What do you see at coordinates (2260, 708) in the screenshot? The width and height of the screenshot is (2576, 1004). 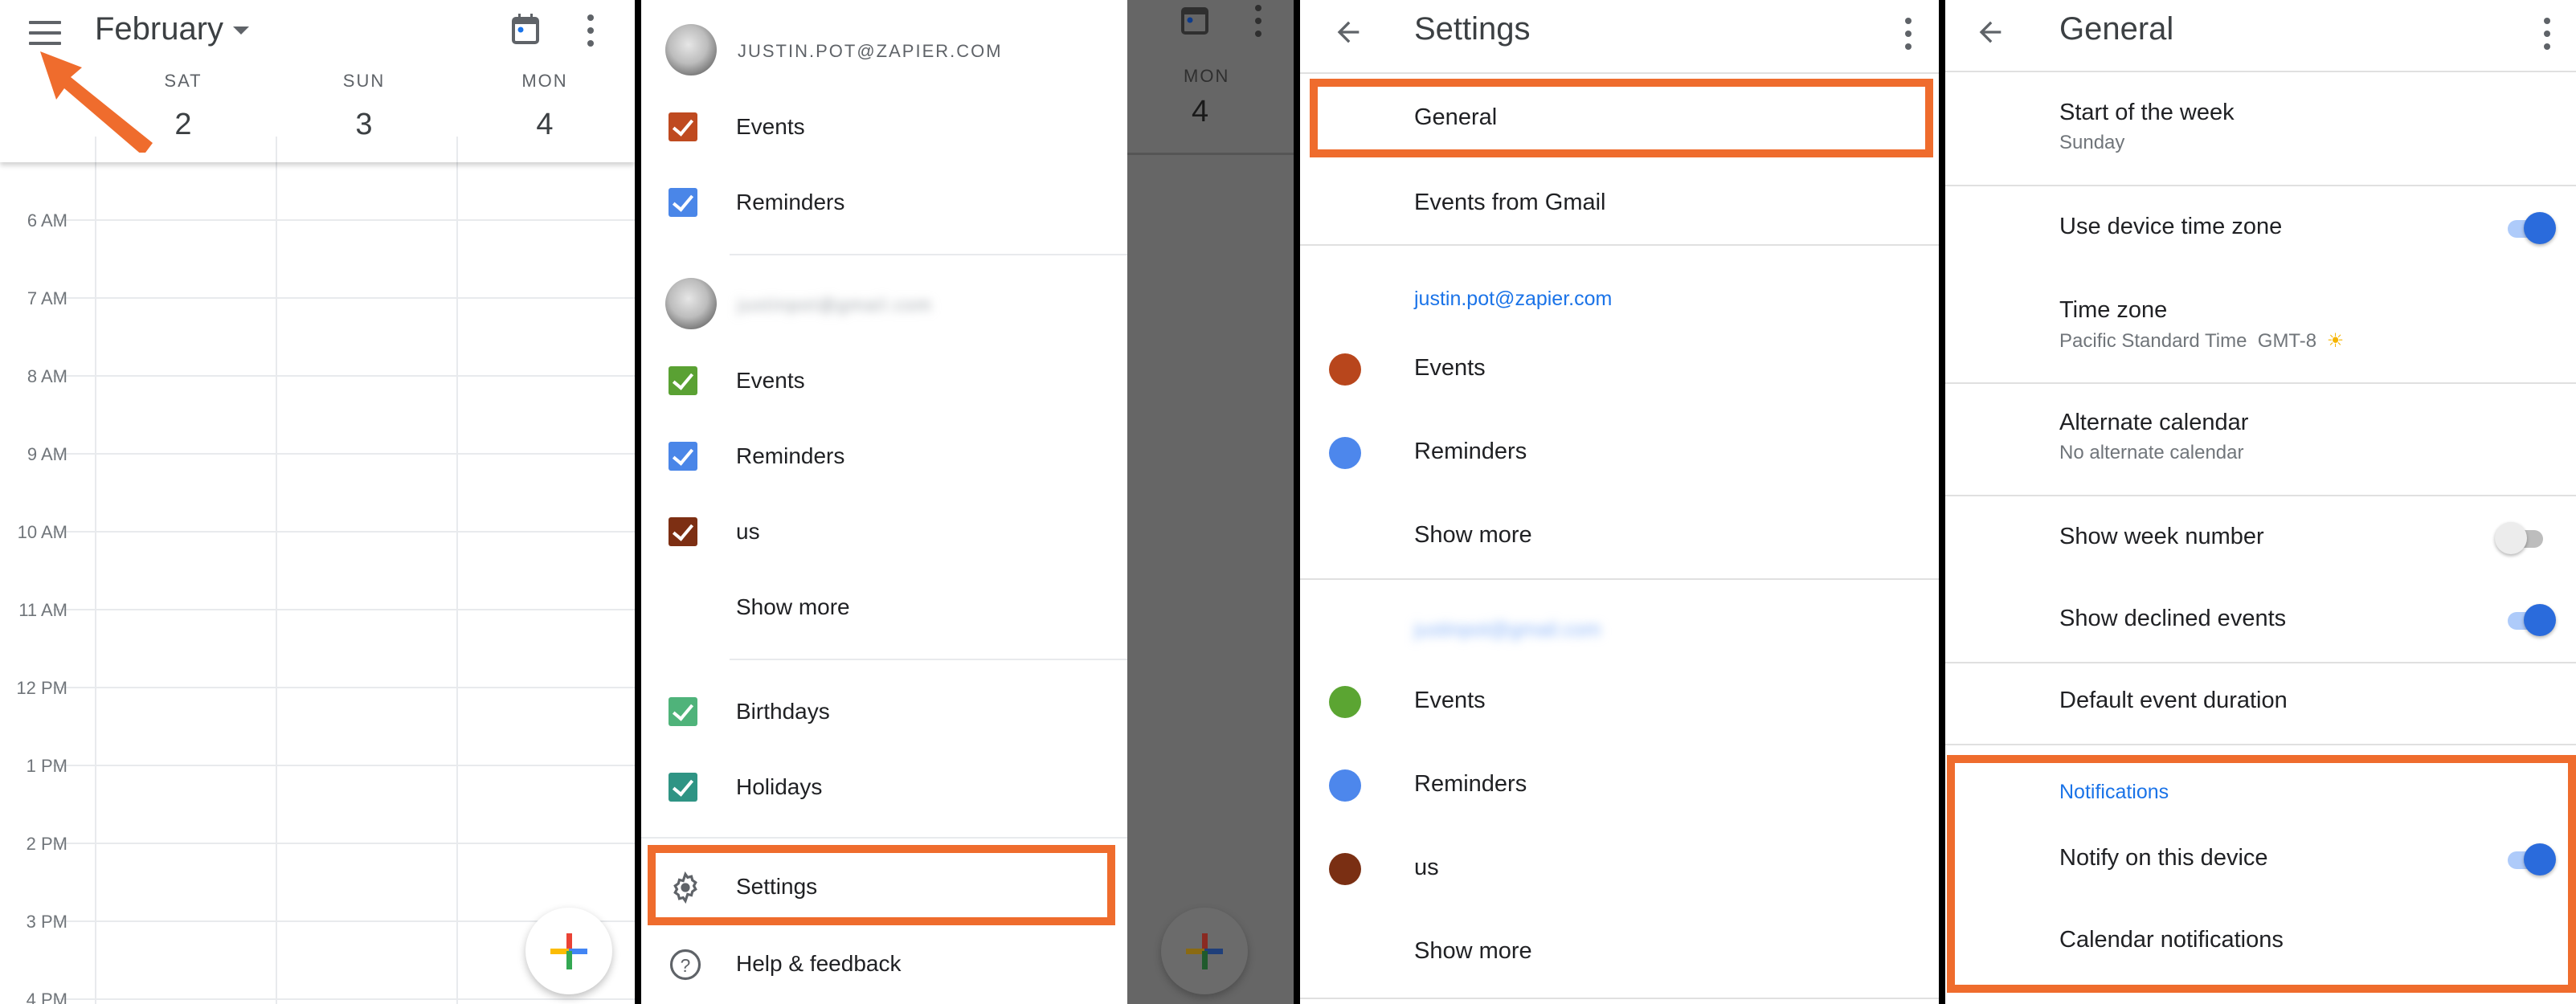 I see `setting-default-event-duration: Default event duration` at bounding box center [2260, 708].